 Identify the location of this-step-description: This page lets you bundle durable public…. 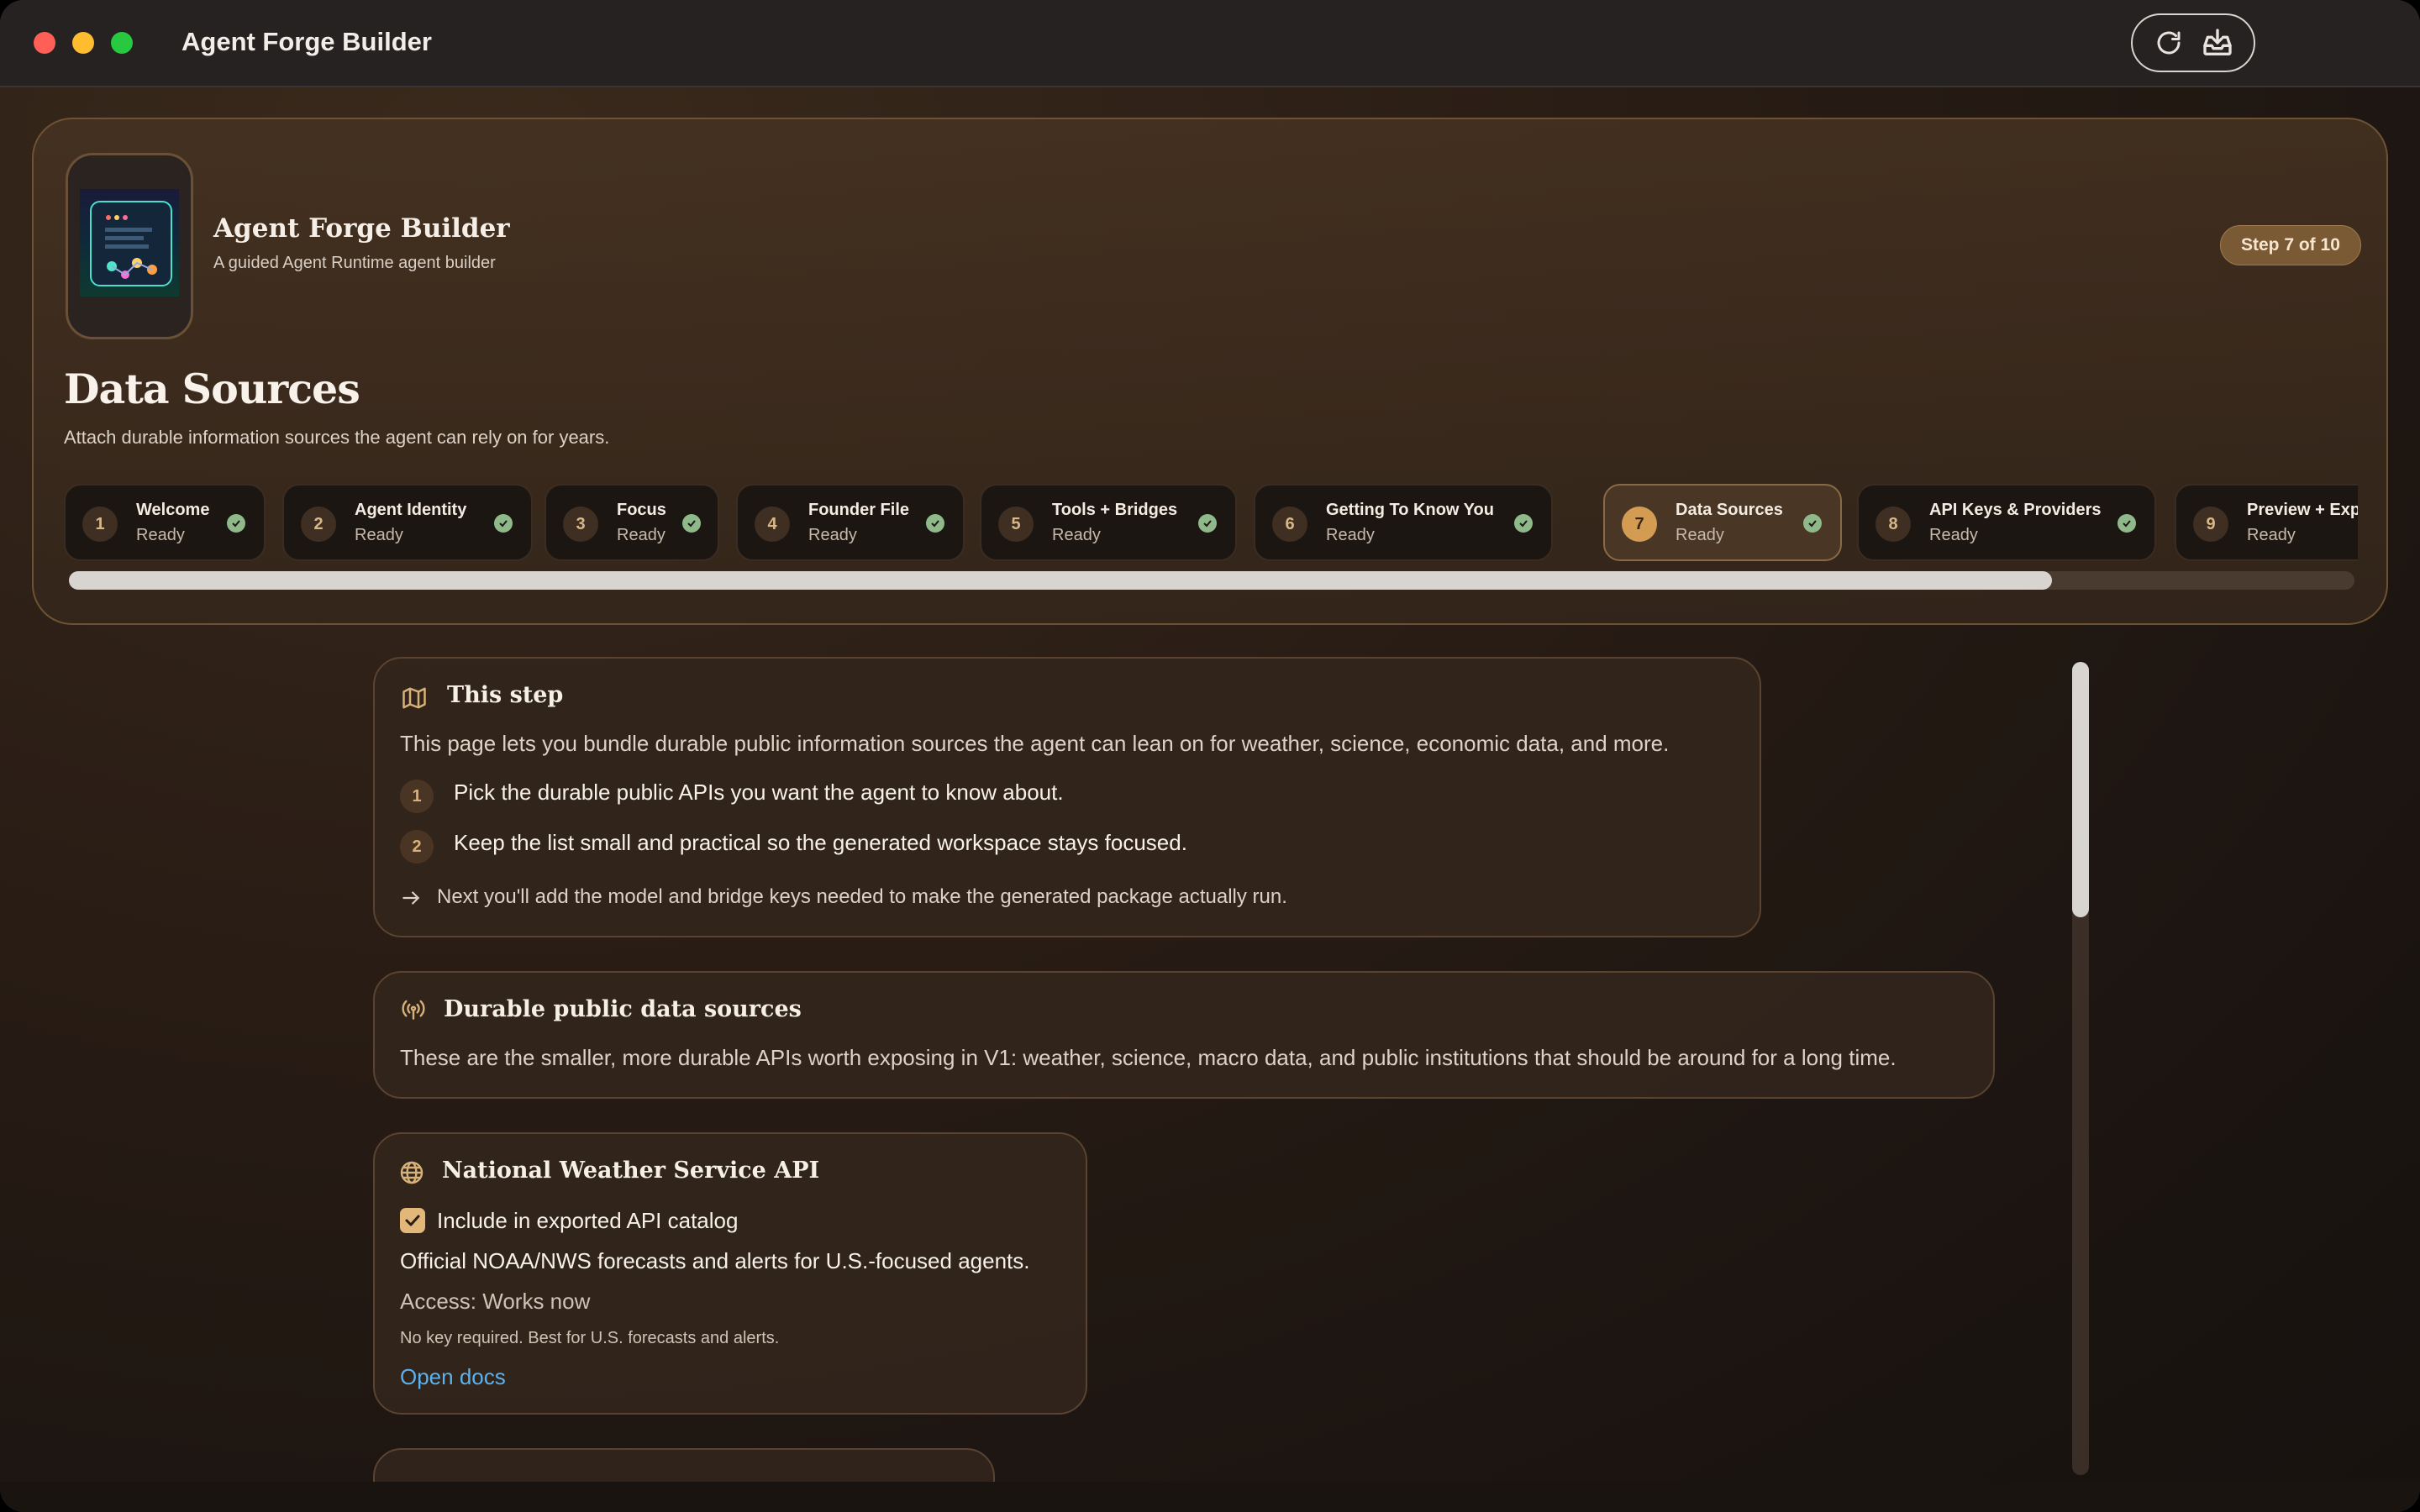
(1035, 743).